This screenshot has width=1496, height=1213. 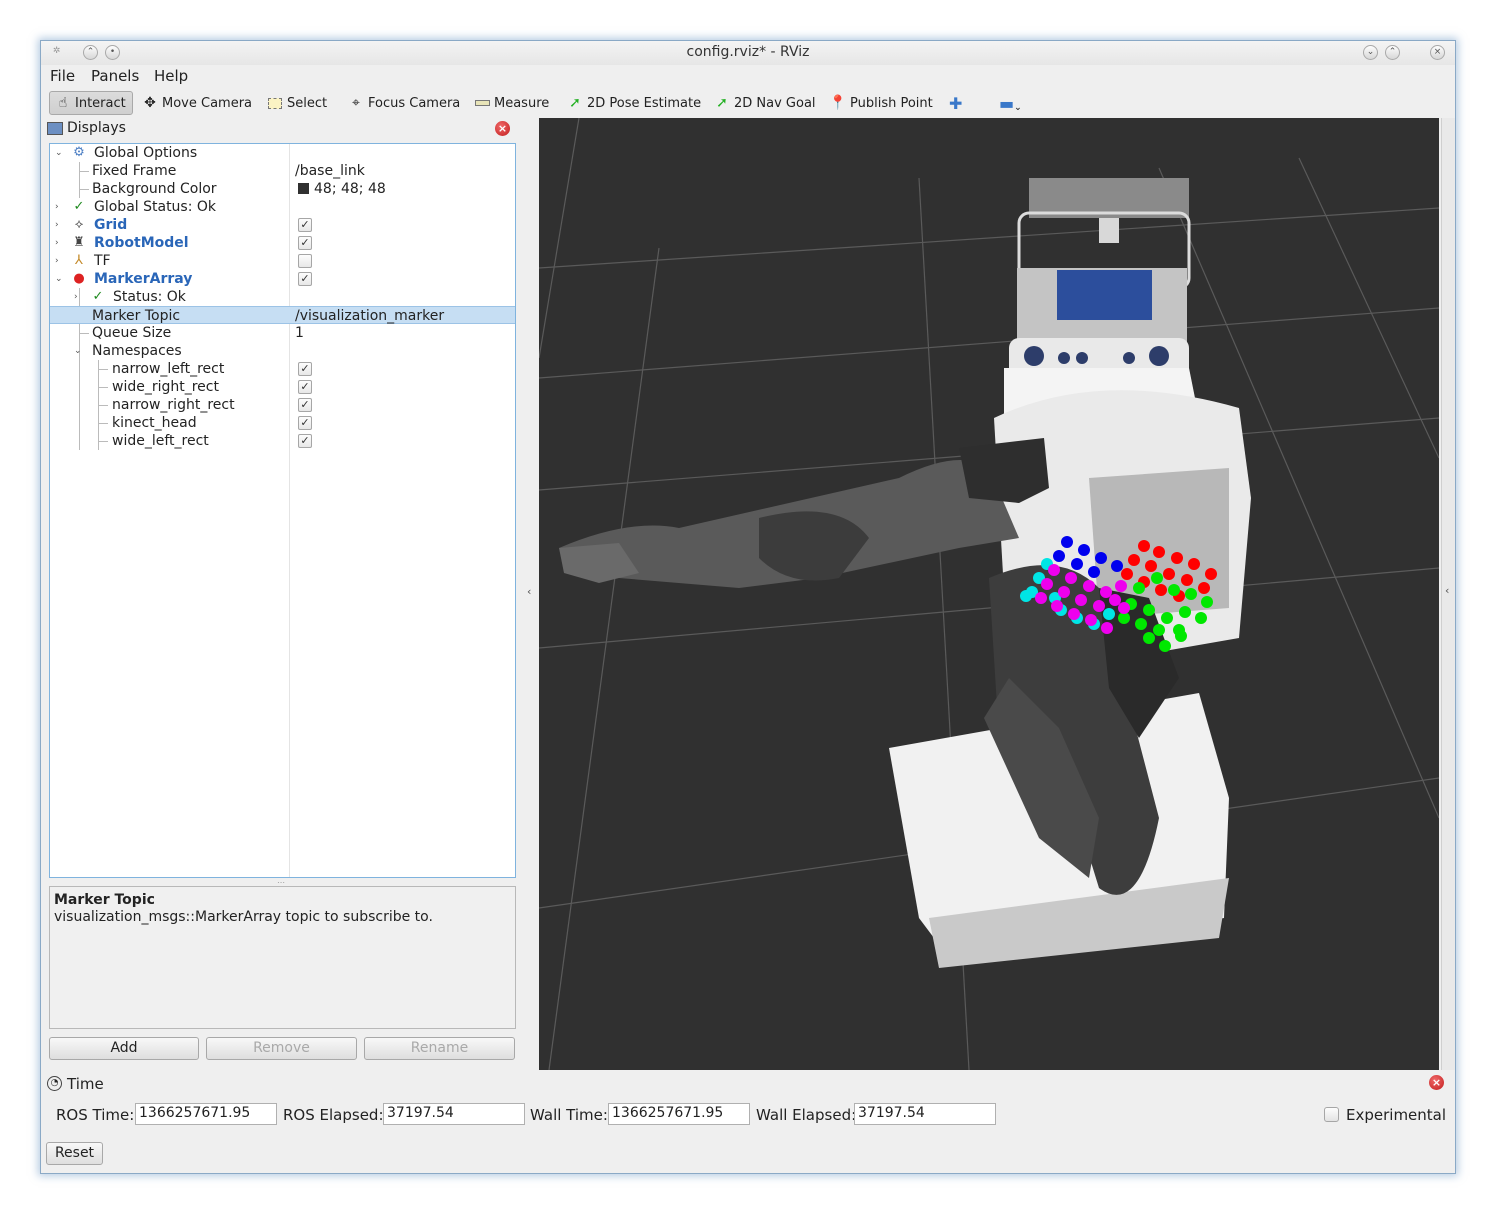 I want to click on pose-estimate-tool-button: ➚ 2D Pose Estimate, so click(x=633, y=103).